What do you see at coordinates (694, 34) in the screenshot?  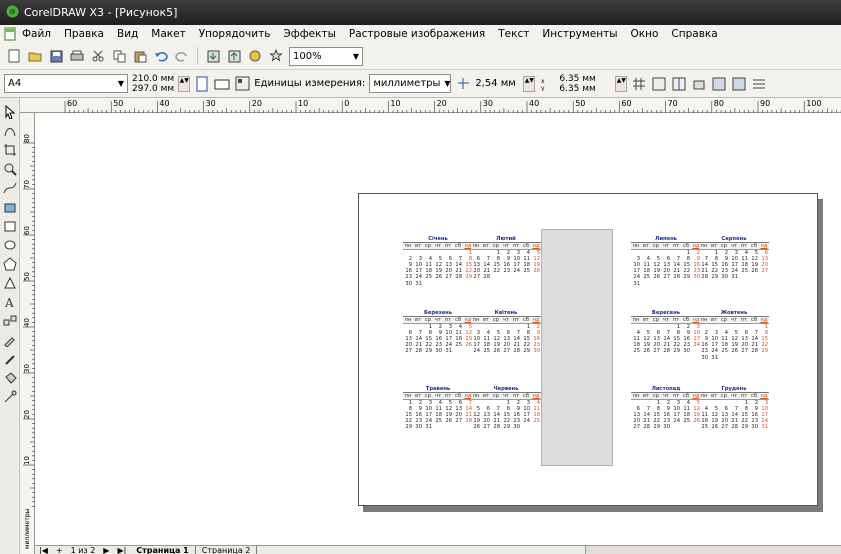 I see `menu-help: Справка` at bounding box center [694, 34].